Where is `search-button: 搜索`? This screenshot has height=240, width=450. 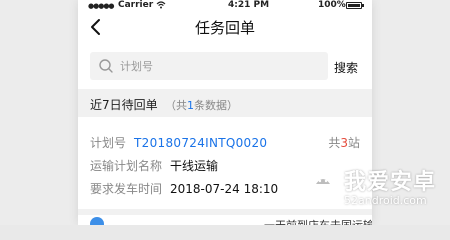 search-button: 搜索 is located at coordinates (346, 67).